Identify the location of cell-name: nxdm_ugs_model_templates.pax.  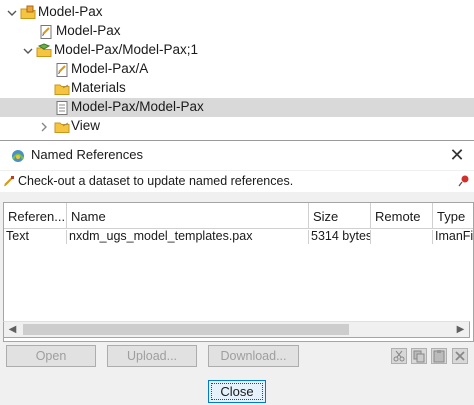
(188, 237).